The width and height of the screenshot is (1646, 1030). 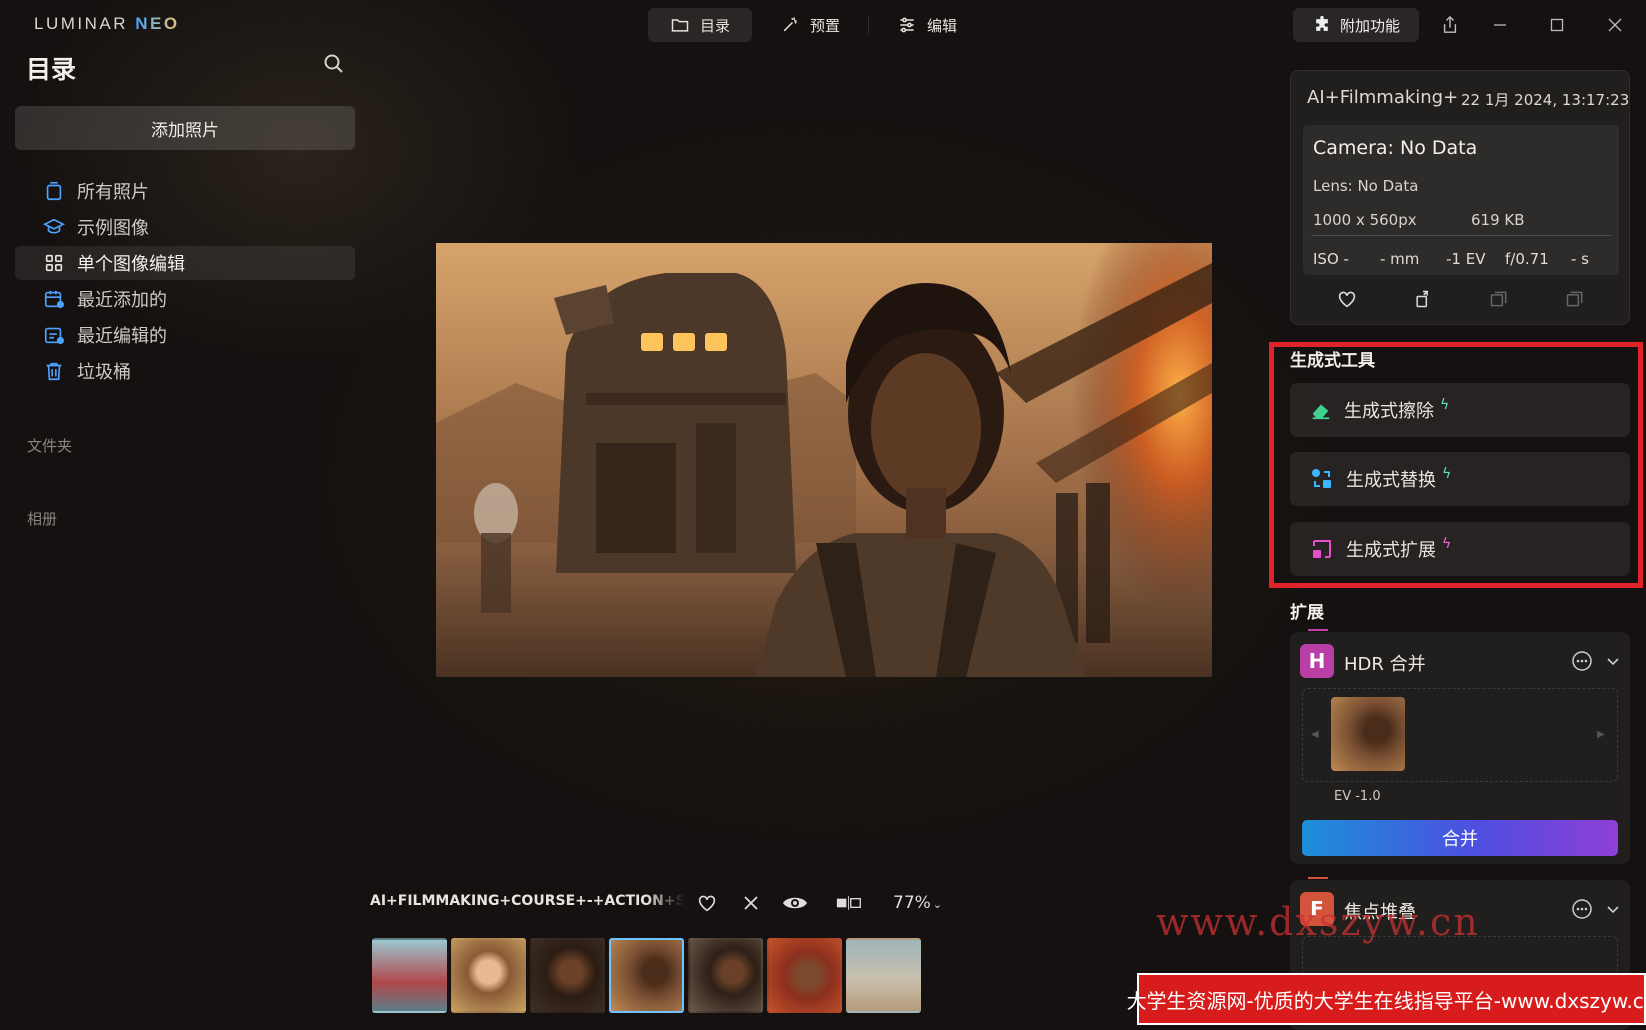 I want to click on preview-toggle, so click(x=795, y=903).